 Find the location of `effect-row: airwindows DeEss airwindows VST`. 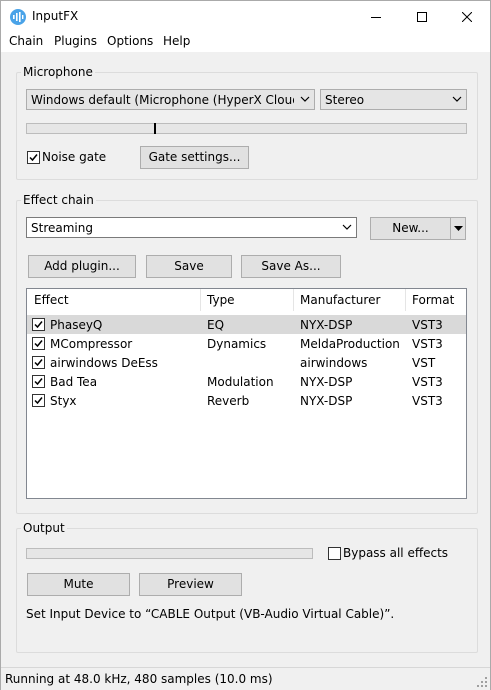

effect-row: airwindows DeEss airwindows VST is located at coordinates (246, 362).